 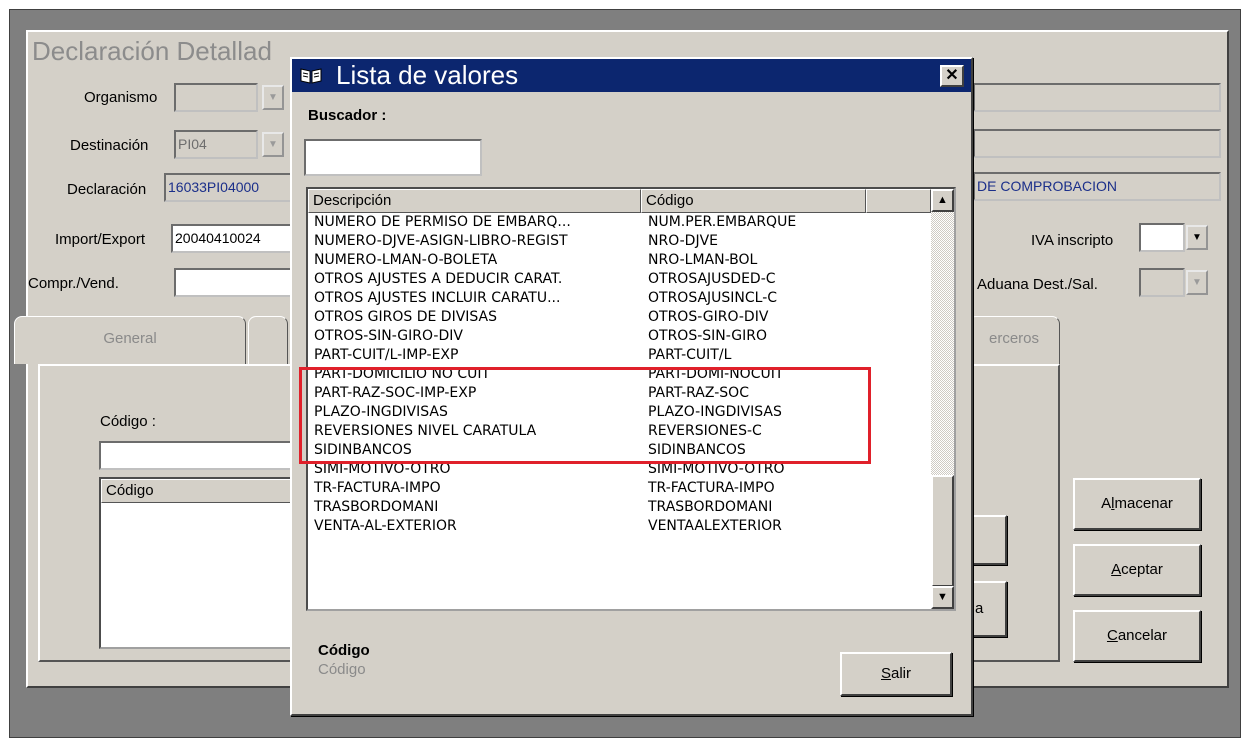 What do you see at coordinates (273, 97) in the screenshot?
I see `organismo-dropdown-icon: ▼` at bounding box center [273, 97].